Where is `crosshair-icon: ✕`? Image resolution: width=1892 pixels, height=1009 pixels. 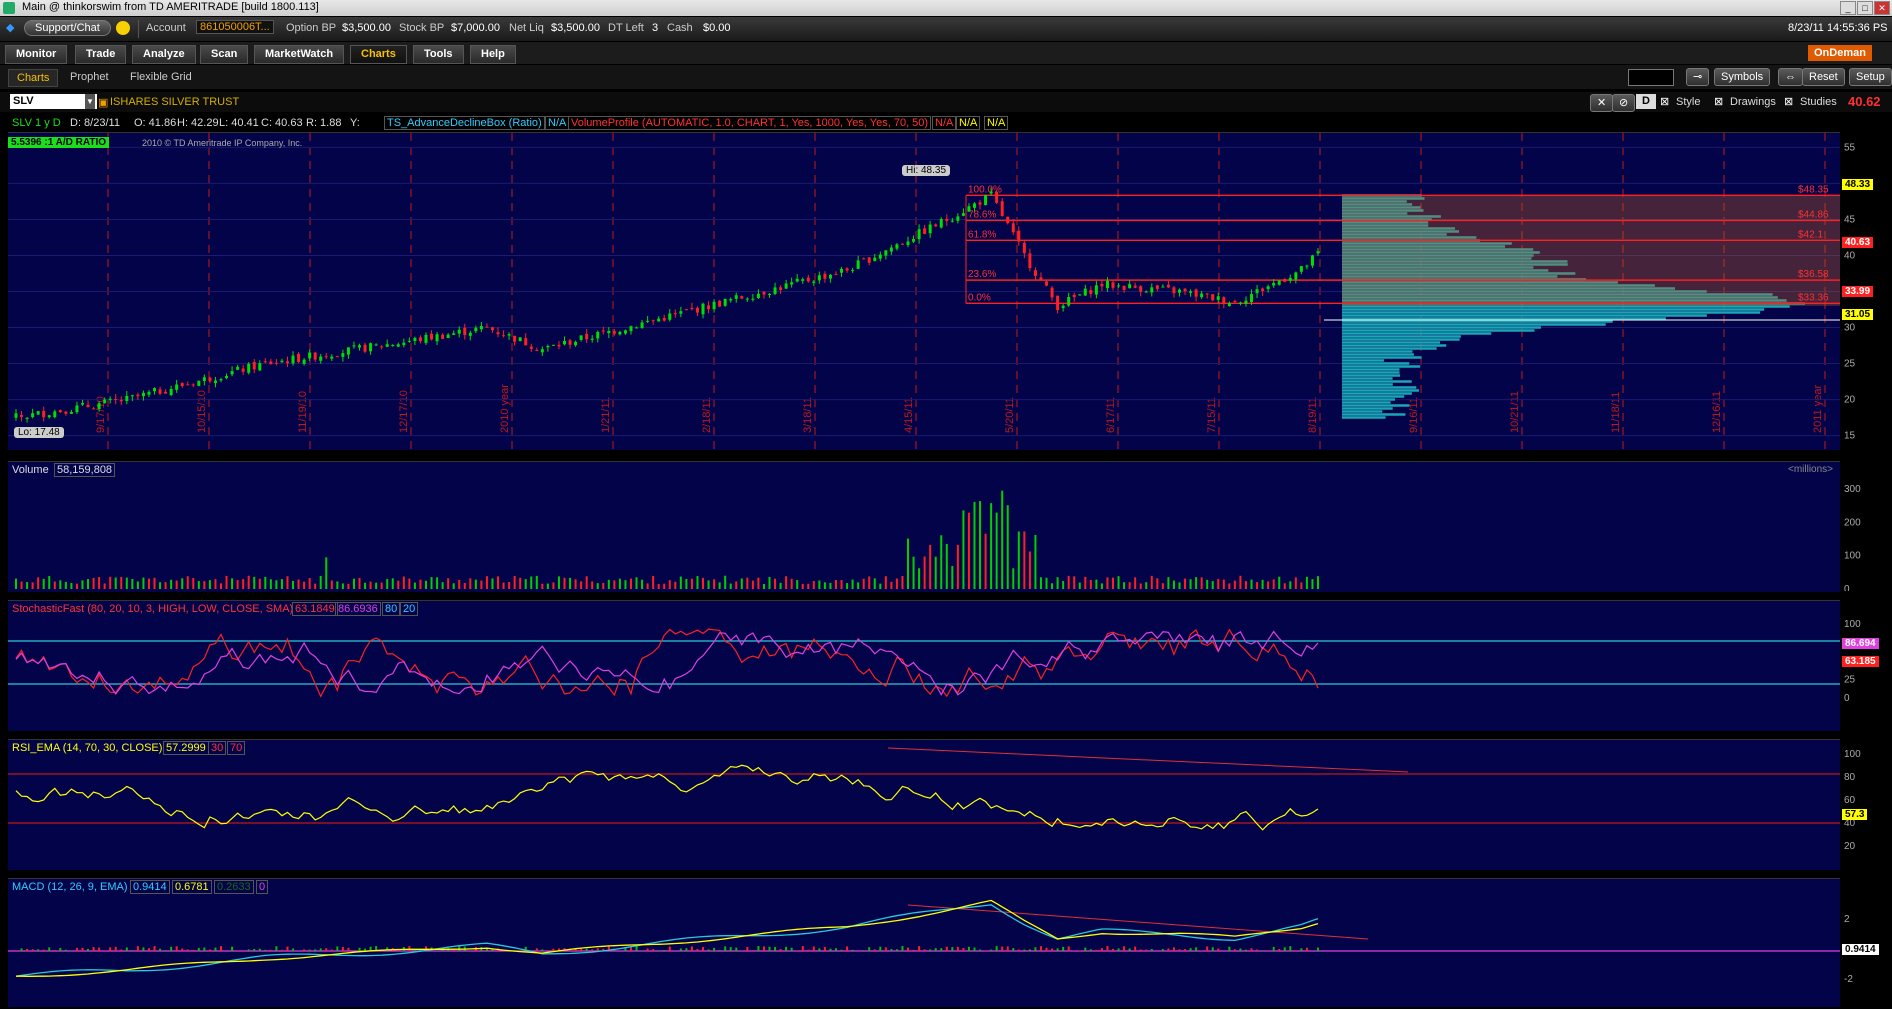
crosshair-icon: ✕ is located at coordinates (1601, 103).